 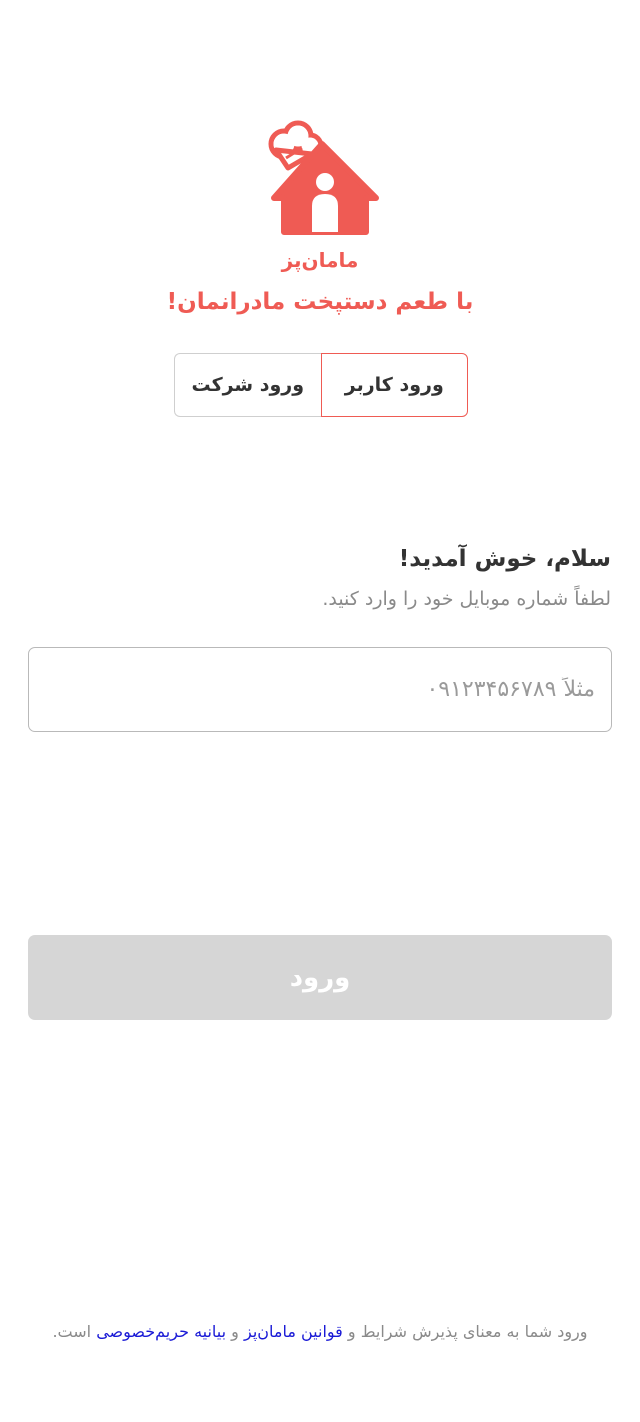 I want to click on privacy-policy-link: بیانیه حریم‌خصوصی, so click(x=161, y=1331).